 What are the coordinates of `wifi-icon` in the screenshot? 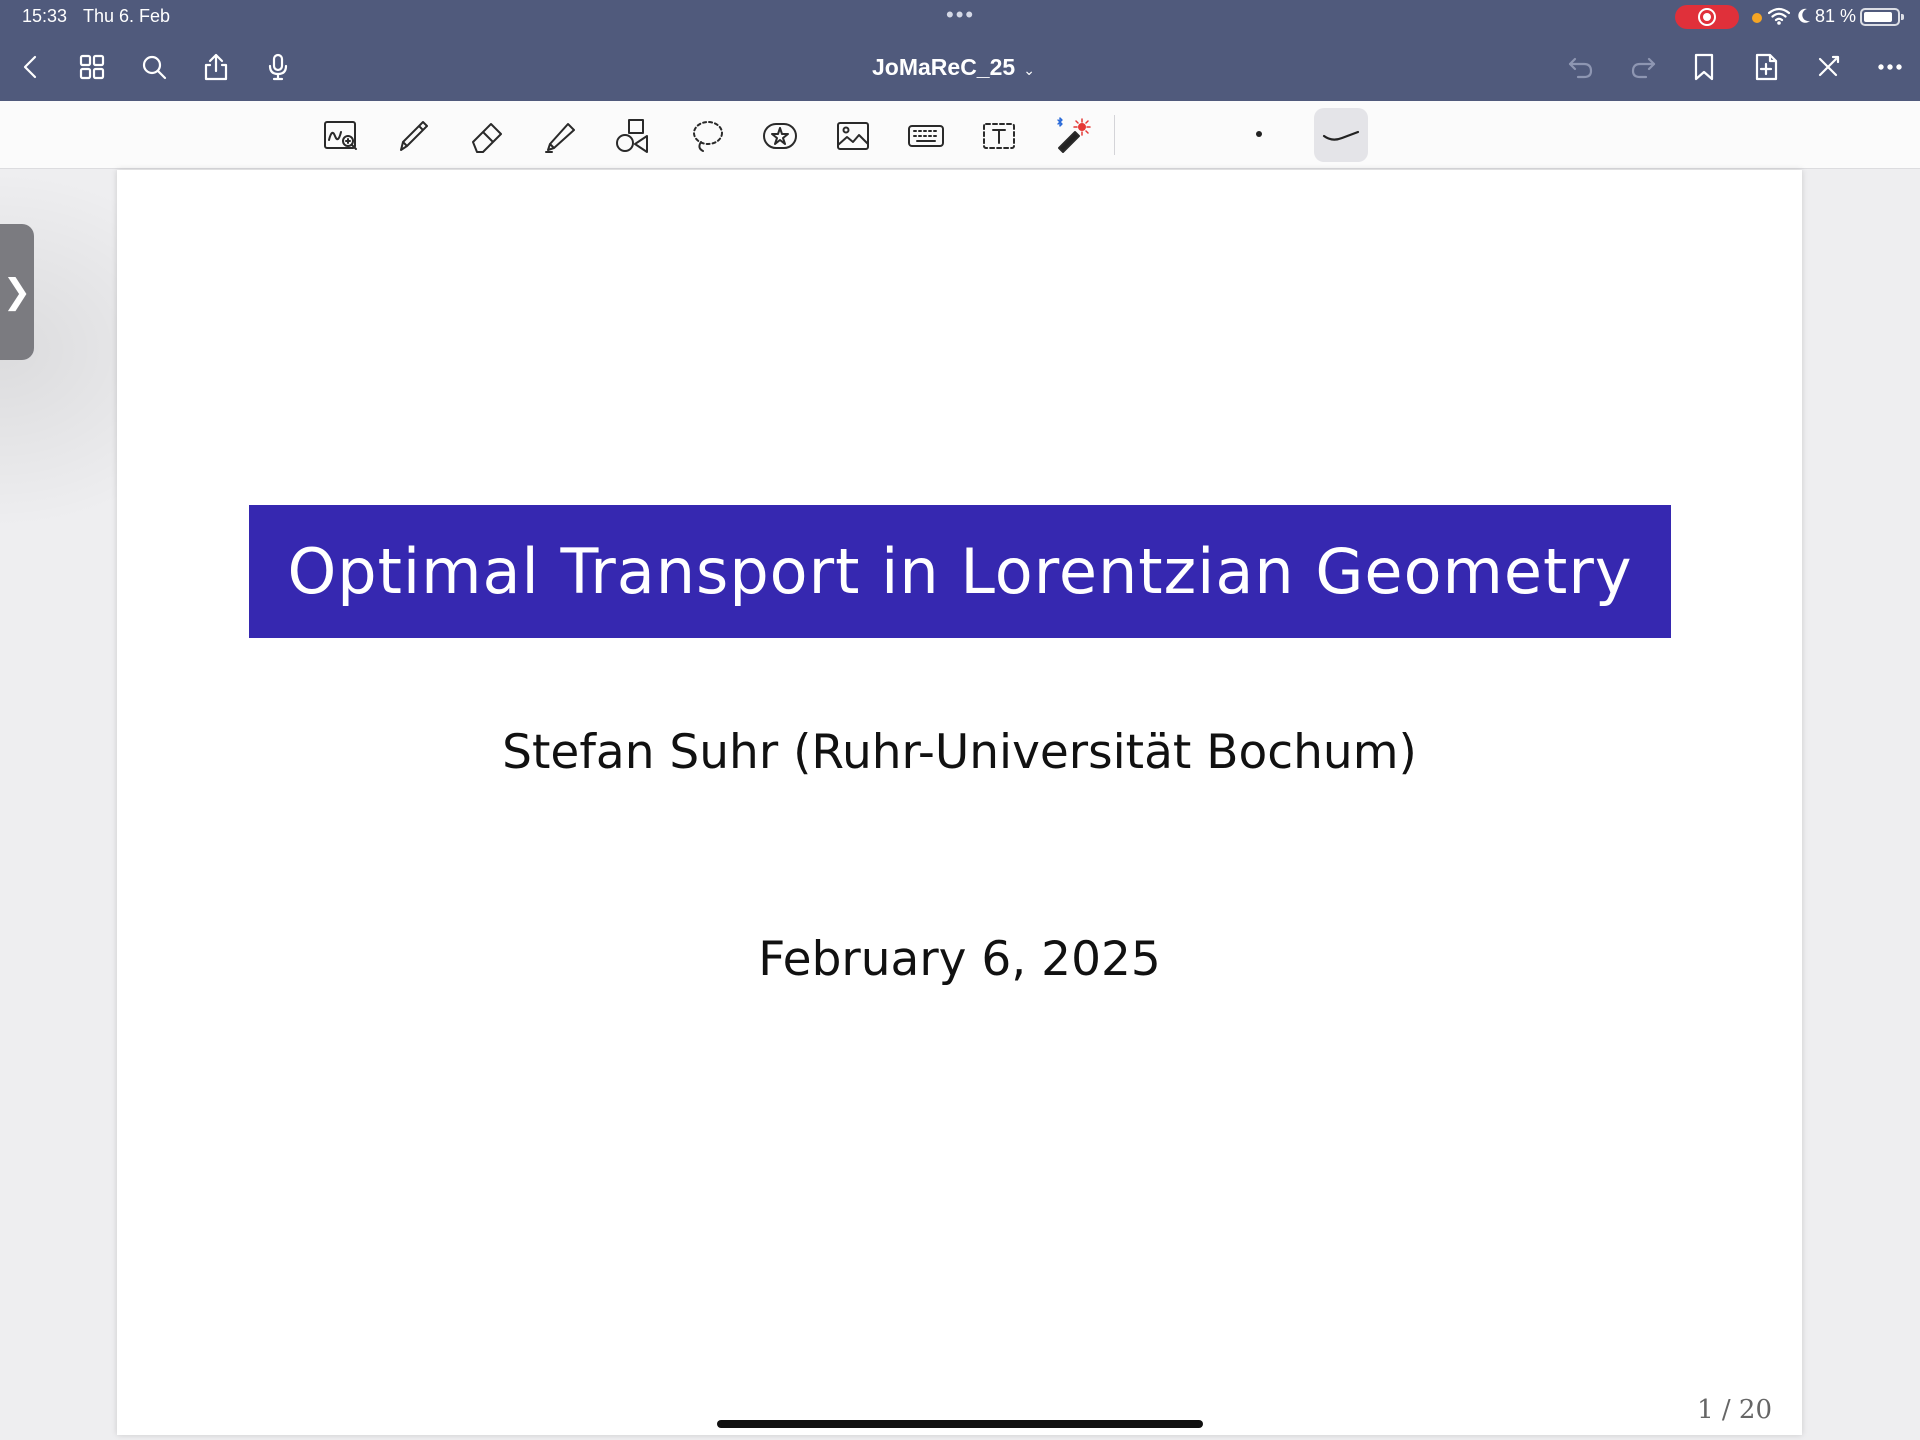 It's located at (1779, 16).